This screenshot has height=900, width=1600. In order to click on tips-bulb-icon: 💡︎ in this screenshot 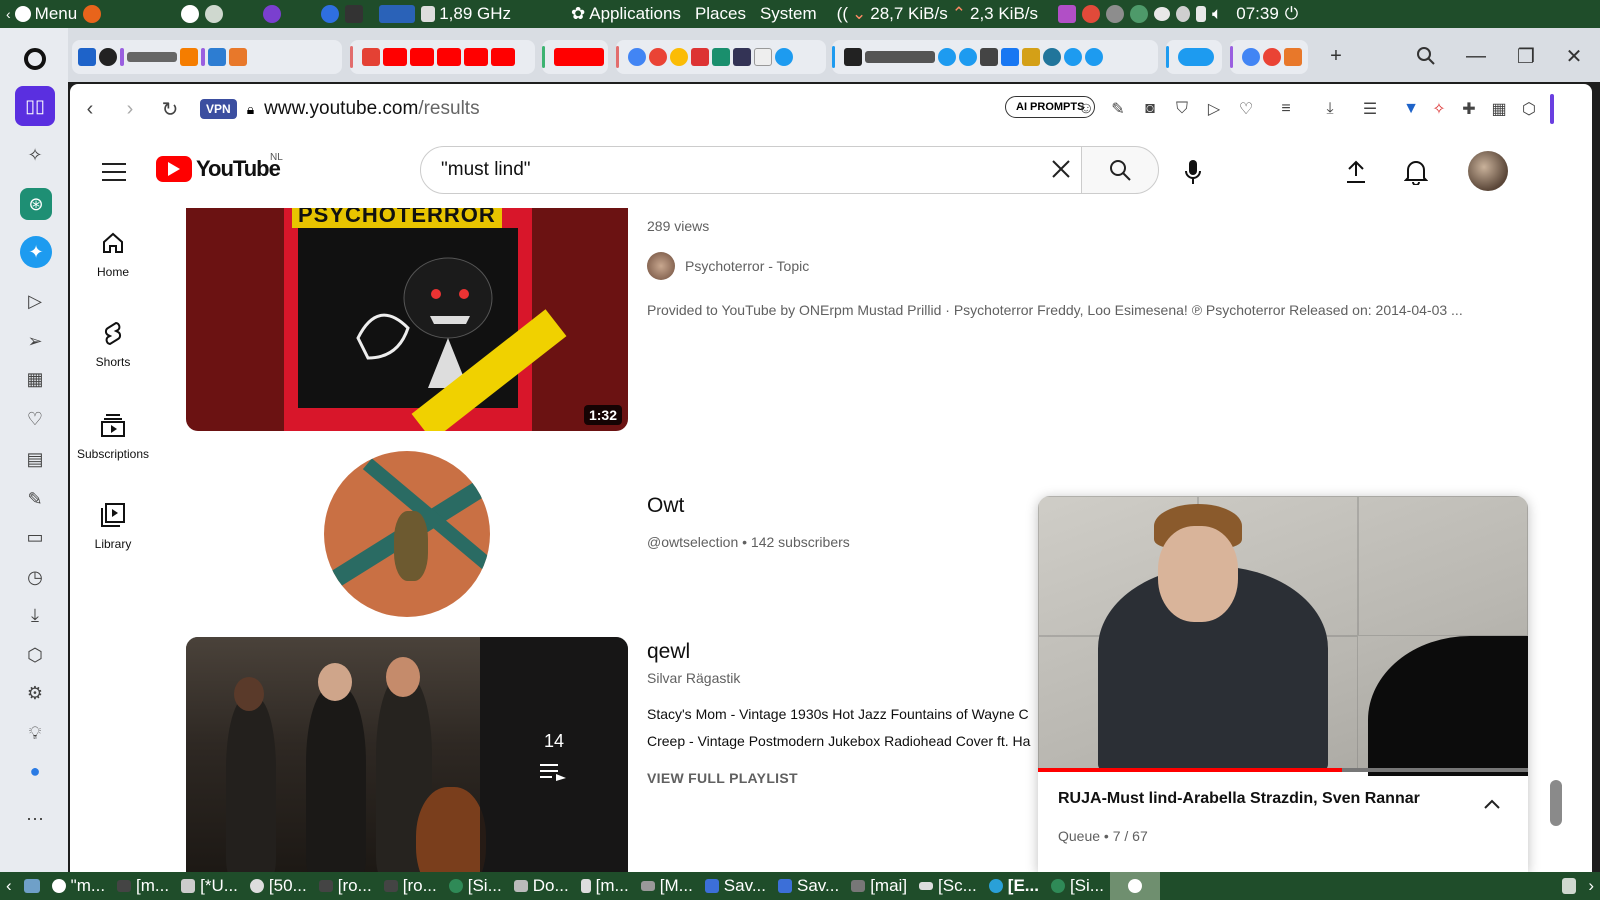, I will do `click(35, 733)`.